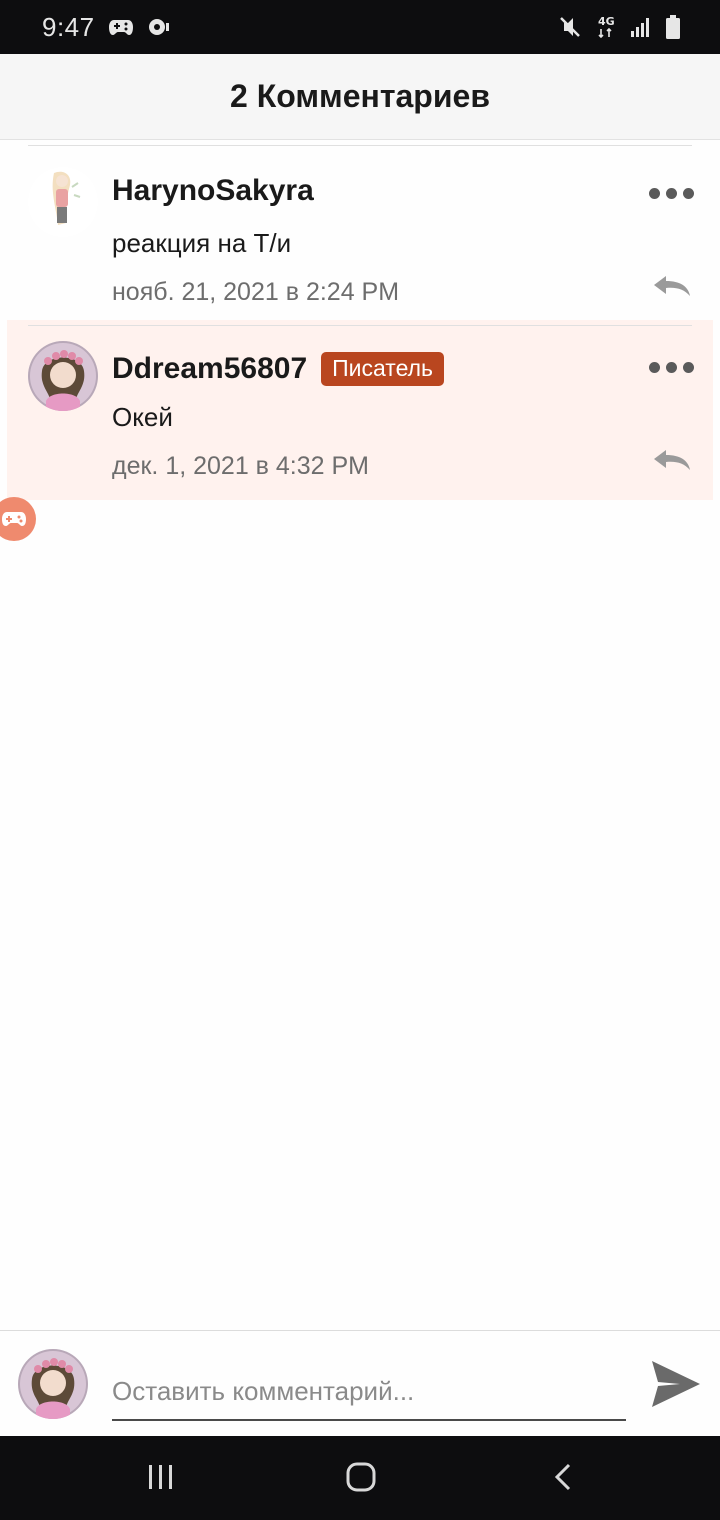 Image resolution: width=720 pixels, height=1520 pixels. Describe the element at coordinates (142, 417) in the screenshot. I see `comment-text: Окей` at that location.